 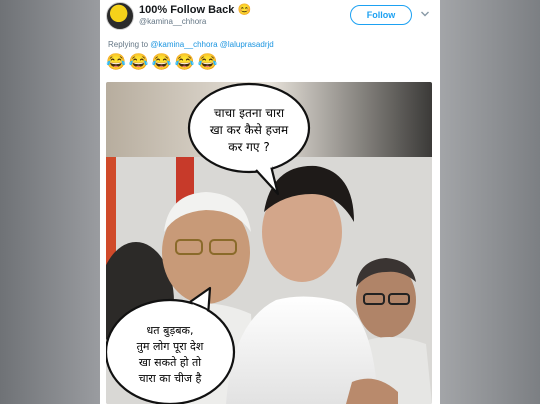 What do you see at coordinates (381, 15) in the screenshot?
I see `follow-button: Follow` at bounding box center [381, 15].